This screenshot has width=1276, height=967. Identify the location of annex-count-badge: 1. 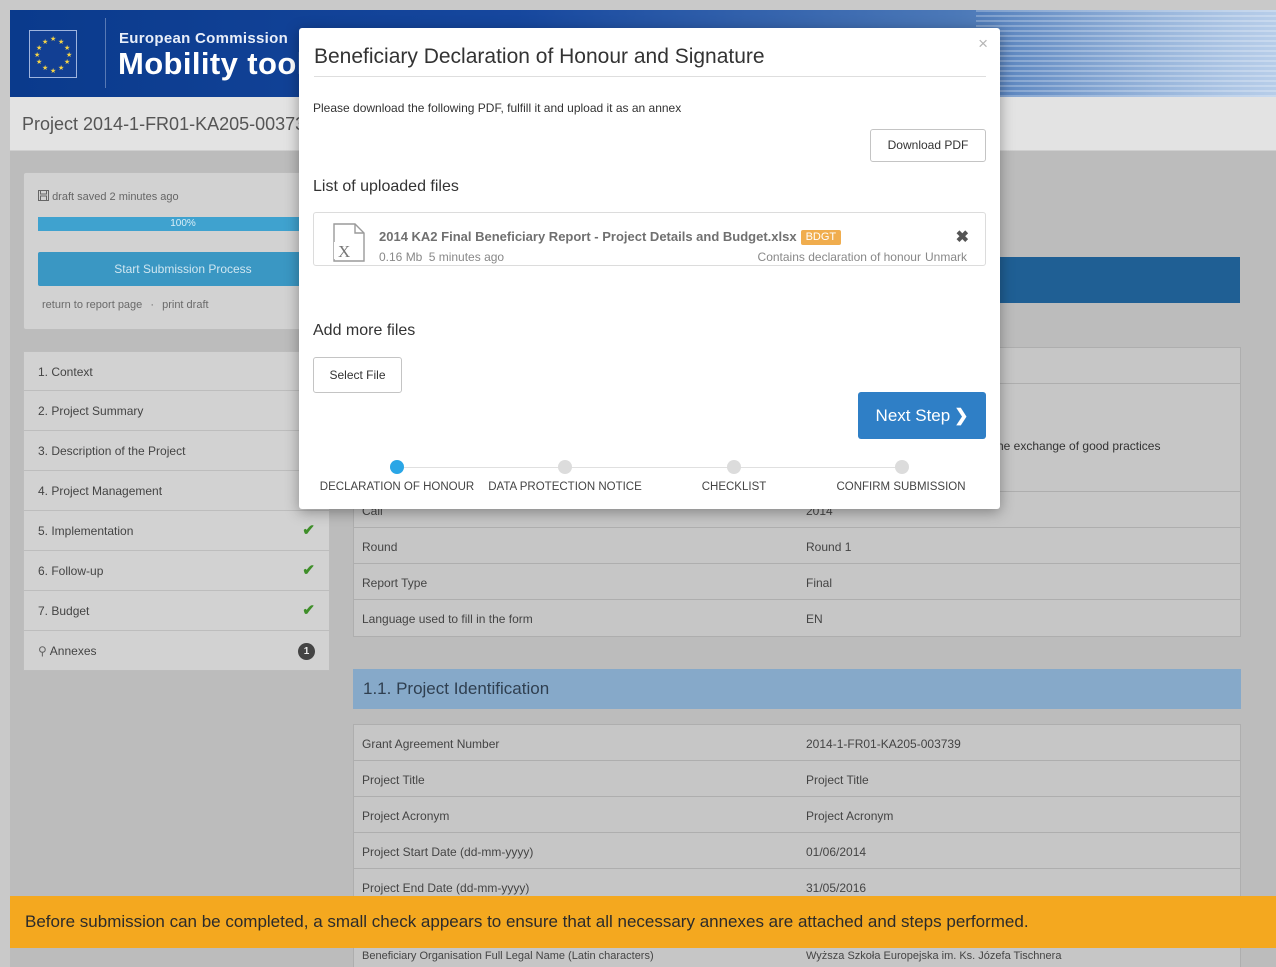
(306, 651).